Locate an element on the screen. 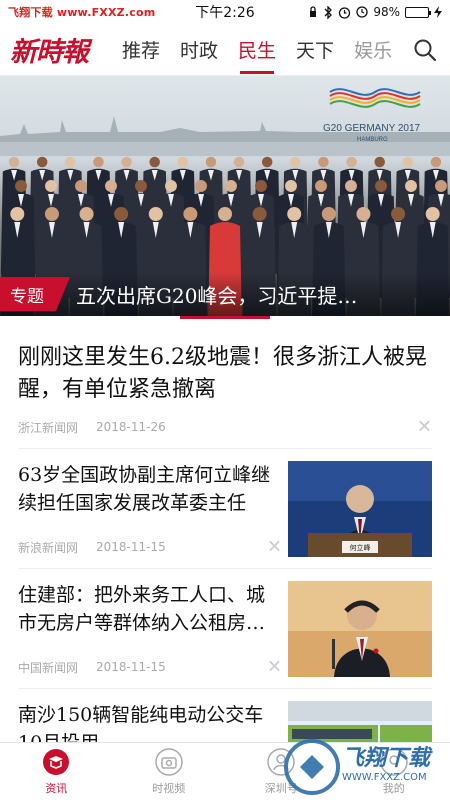 This screenshot has height=800, width=450. news-icon is located at coordinates (56, 762).